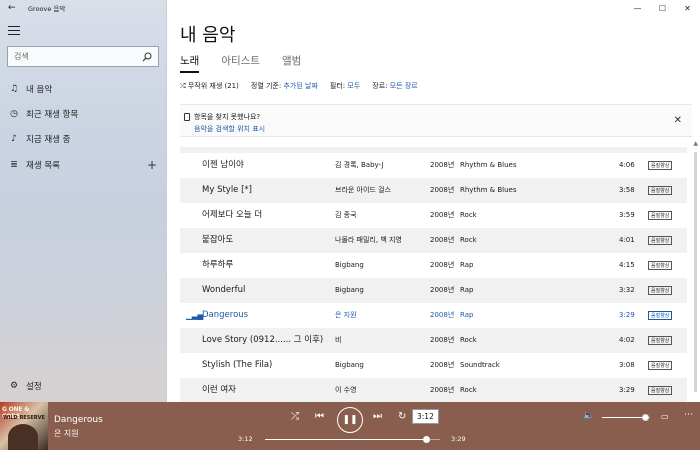 The width and height of the screenshot is (700, 450). I want to click on mini-view-icon: ▭, so click(665, 416).